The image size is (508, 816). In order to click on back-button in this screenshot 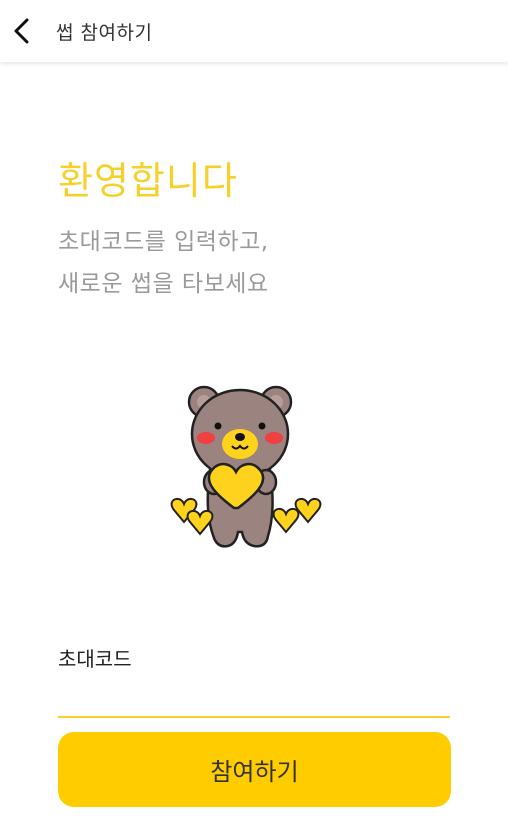, I will do `click(22, 31)`.